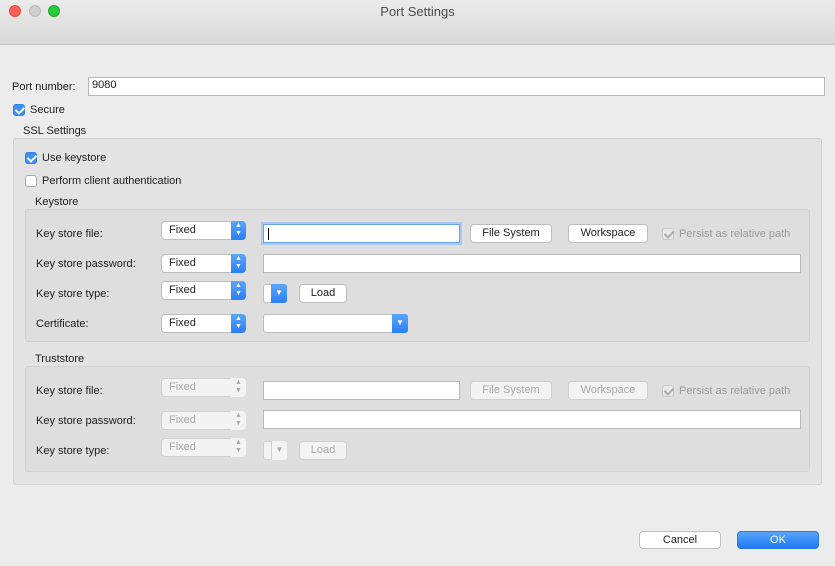 The width and height of the screenshot is (835, 566). I want to click on keystore-file-mode-value: Fixed, so click(182, 230).